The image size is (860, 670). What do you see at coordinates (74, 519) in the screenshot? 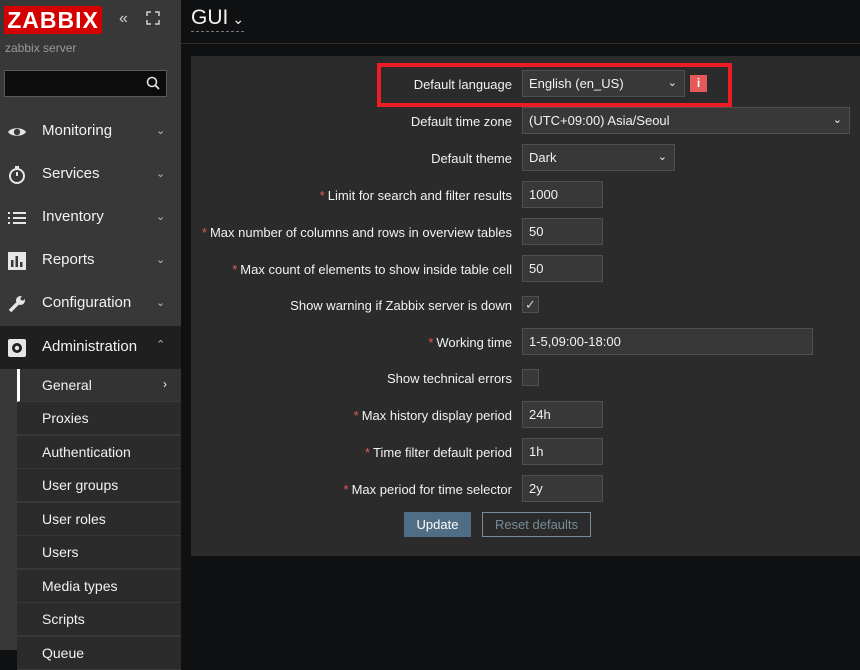
I see `submenu-label: User roles` at bounding box center [74, 519].